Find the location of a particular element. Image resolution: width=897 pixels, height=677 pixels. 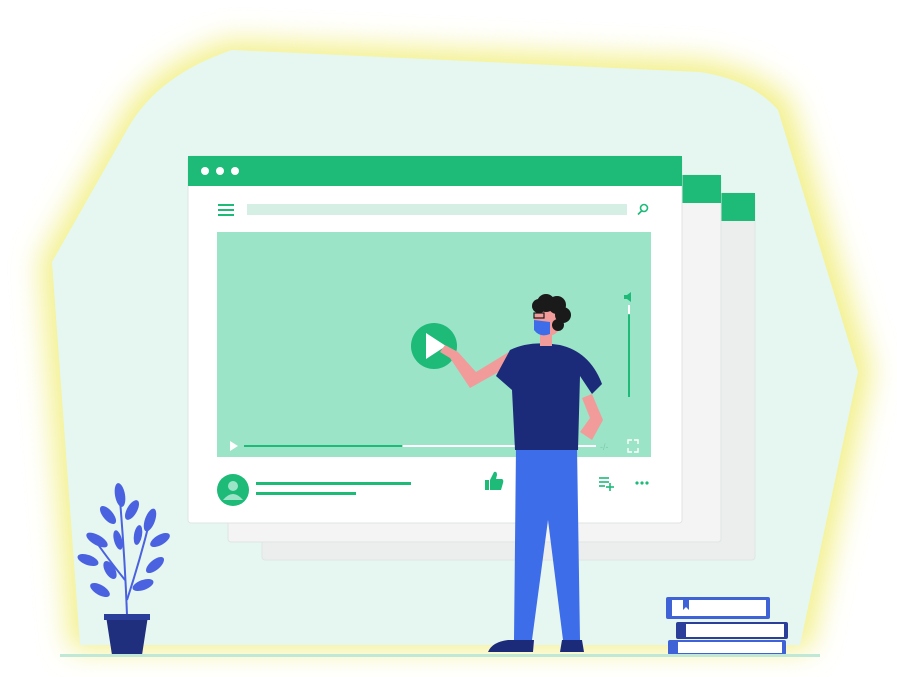

play-button is located at coordinates (434, 346).